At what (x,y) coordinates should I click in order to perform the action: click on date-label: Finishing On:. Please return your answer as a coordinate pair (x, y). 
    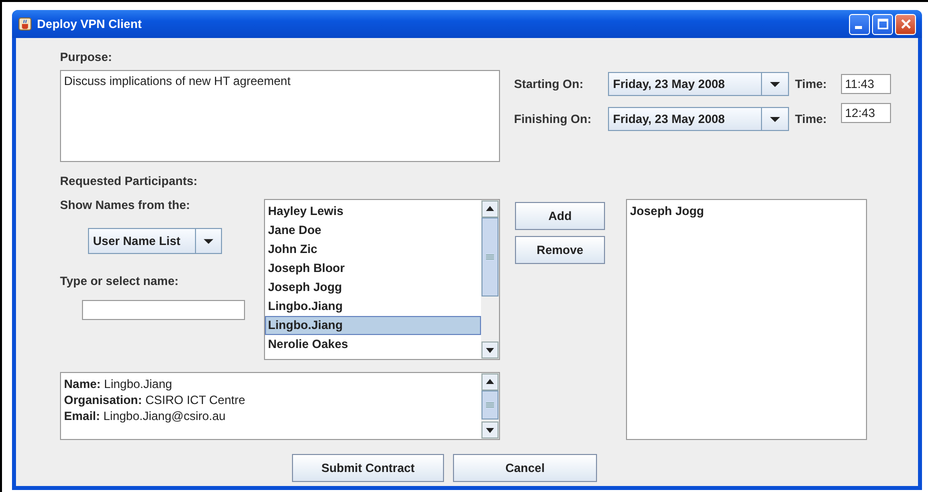
    Looking at the image, I should click on (553, 119).